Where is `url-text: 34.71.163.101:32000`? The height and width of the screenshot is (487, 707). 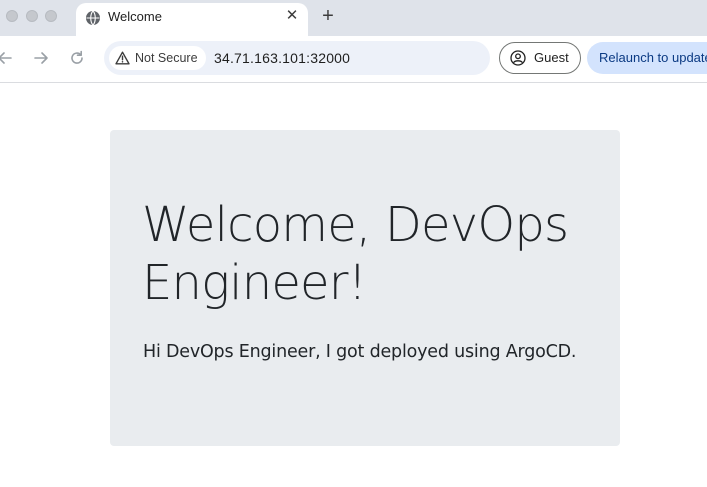 url-text: 34.71.163.101:32000 is located at coordinates (282, 58).